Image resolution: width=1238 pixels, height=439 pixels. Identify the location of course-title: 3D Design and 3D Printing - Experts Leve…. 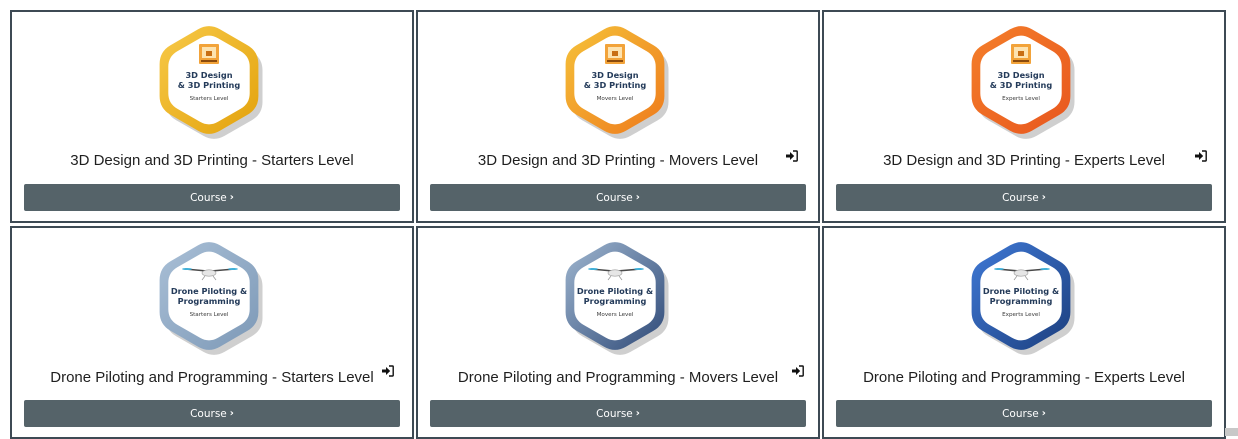
(1024, 160).